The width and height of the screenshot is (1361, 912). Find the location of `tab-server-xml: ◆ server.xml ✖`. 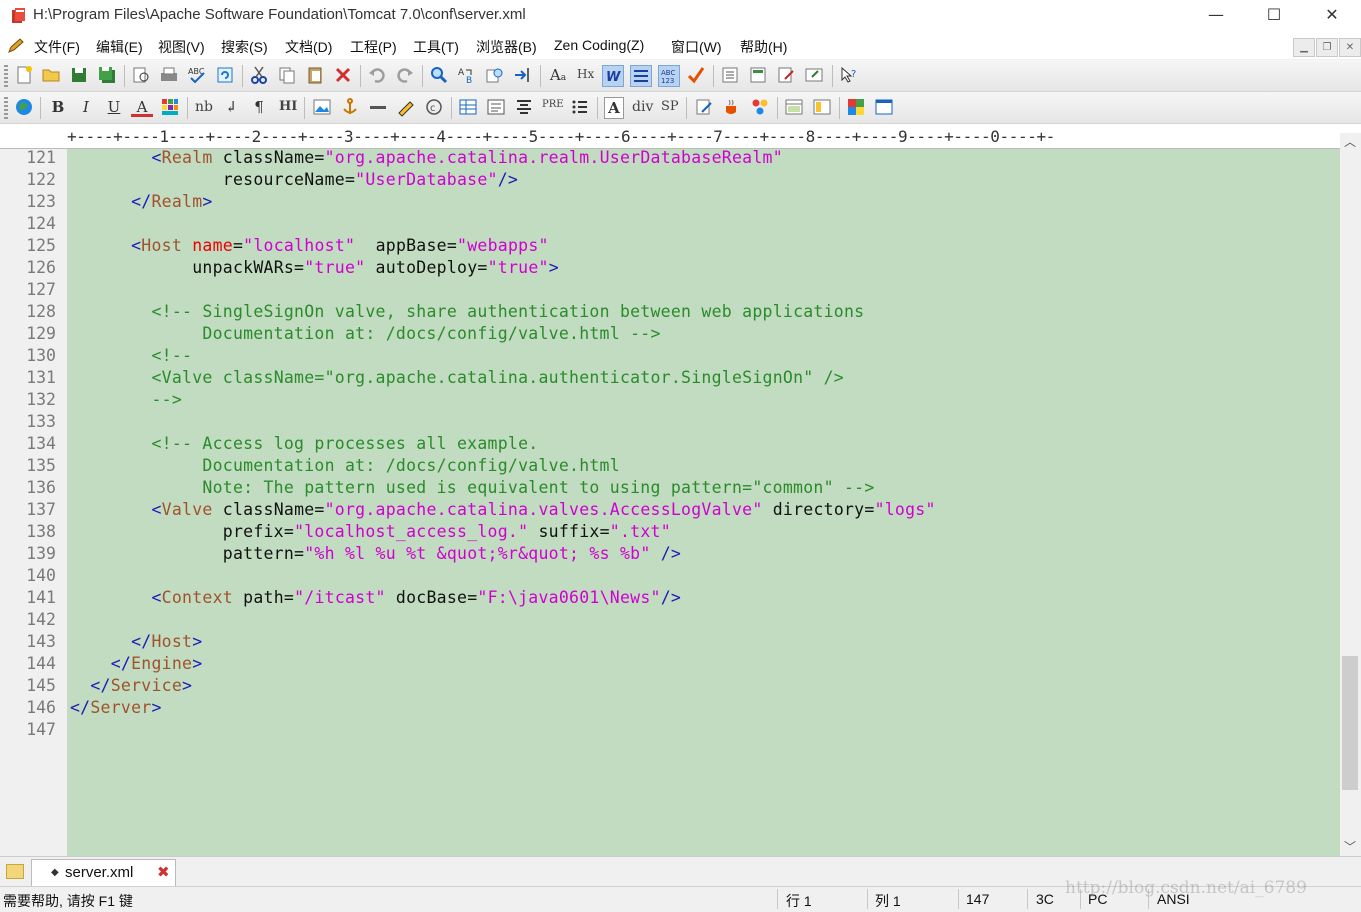

tab-server-xml: ◆ server.xml ✖ is located at coordinates (103, 872).